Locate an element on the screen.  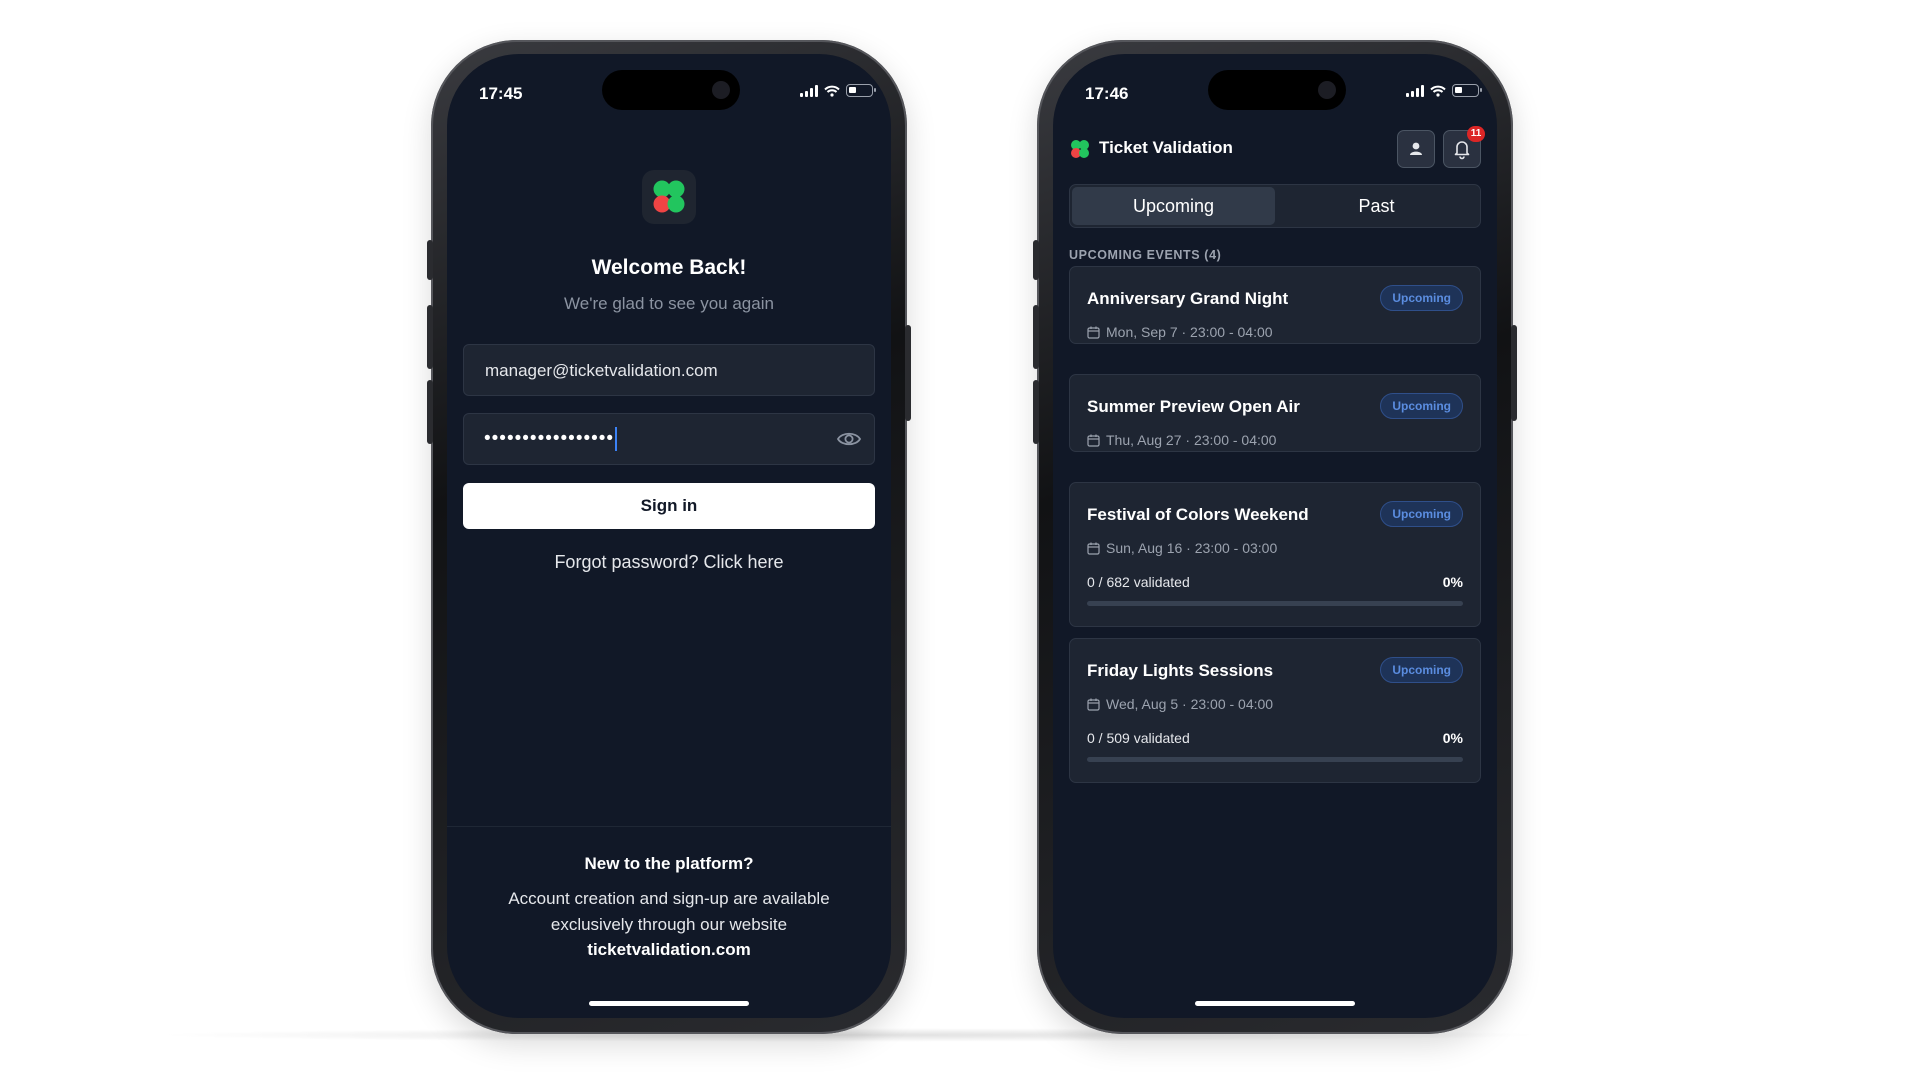
tab-upcoming: Upcoming is located at coordinates (1173, 206).